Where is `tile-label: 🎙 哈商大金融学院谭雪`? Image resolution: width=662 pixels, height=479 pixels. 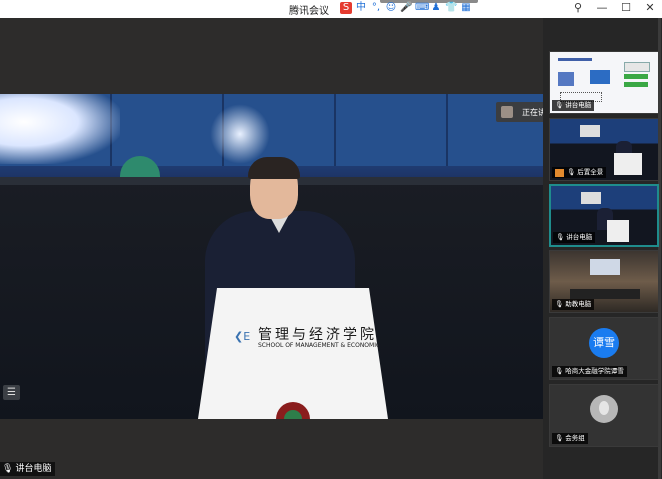 tile-label: 🎙 哈商大金融学院谭雪 is located at coordinates (589, 371).